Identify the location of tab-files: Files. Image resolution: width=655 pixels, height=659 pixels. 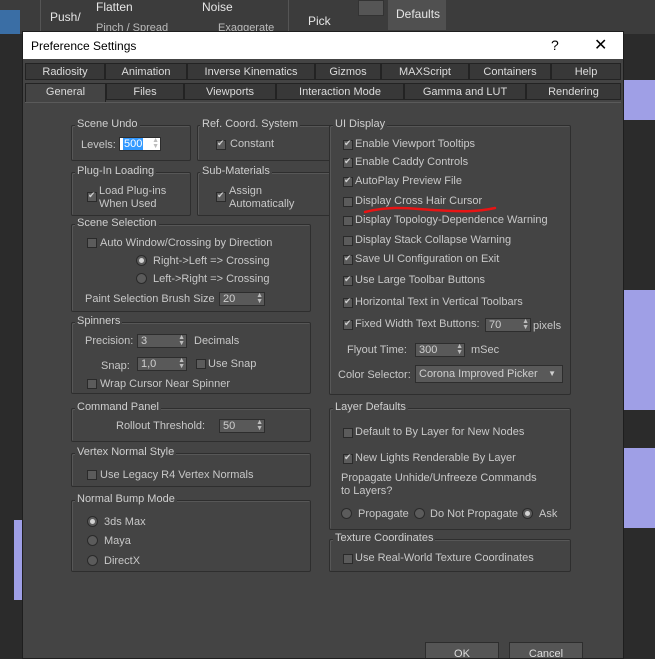
(145, 91).